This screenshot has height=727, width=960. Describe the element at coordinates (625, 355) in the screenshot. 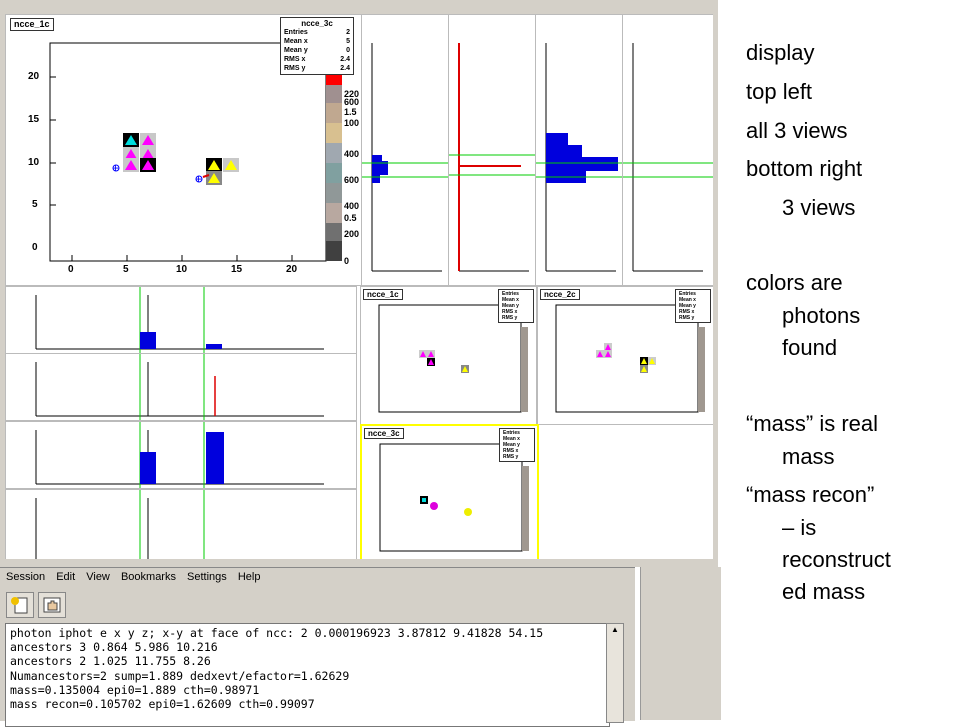

I see `small-view-pad-2: ncce_2c Entries Mean x Mean y RMS x RMS y` at that location.